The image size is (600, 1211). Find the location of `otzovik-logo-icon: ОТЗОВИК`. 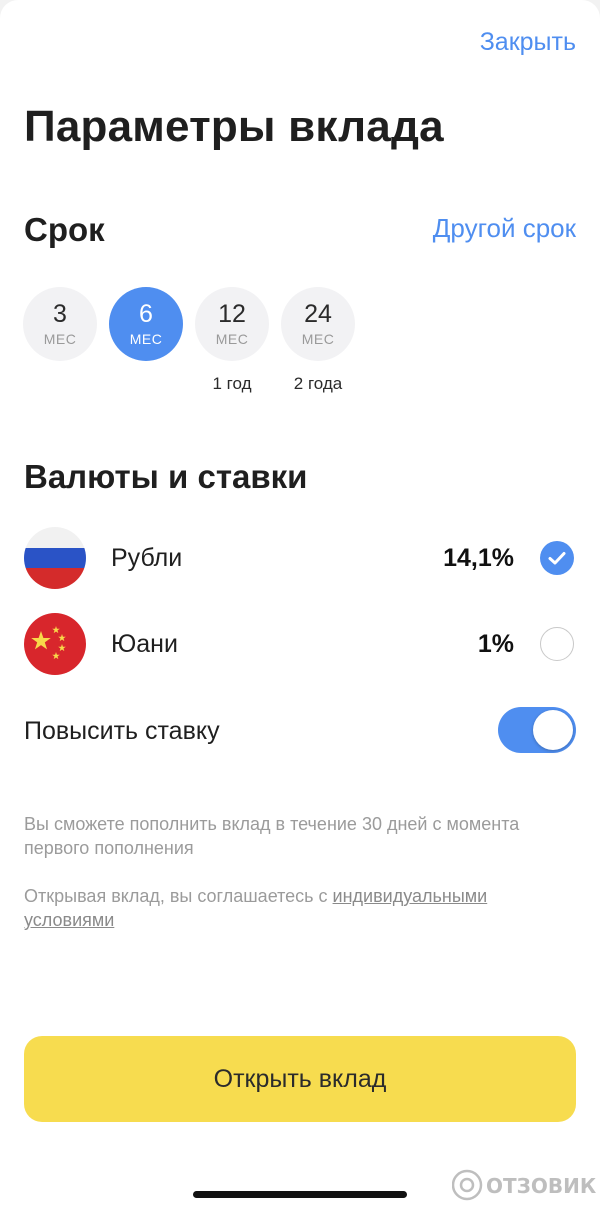

otzovik-logo-icon: ОТЗОВИК is located at coordinates (524, 1185).